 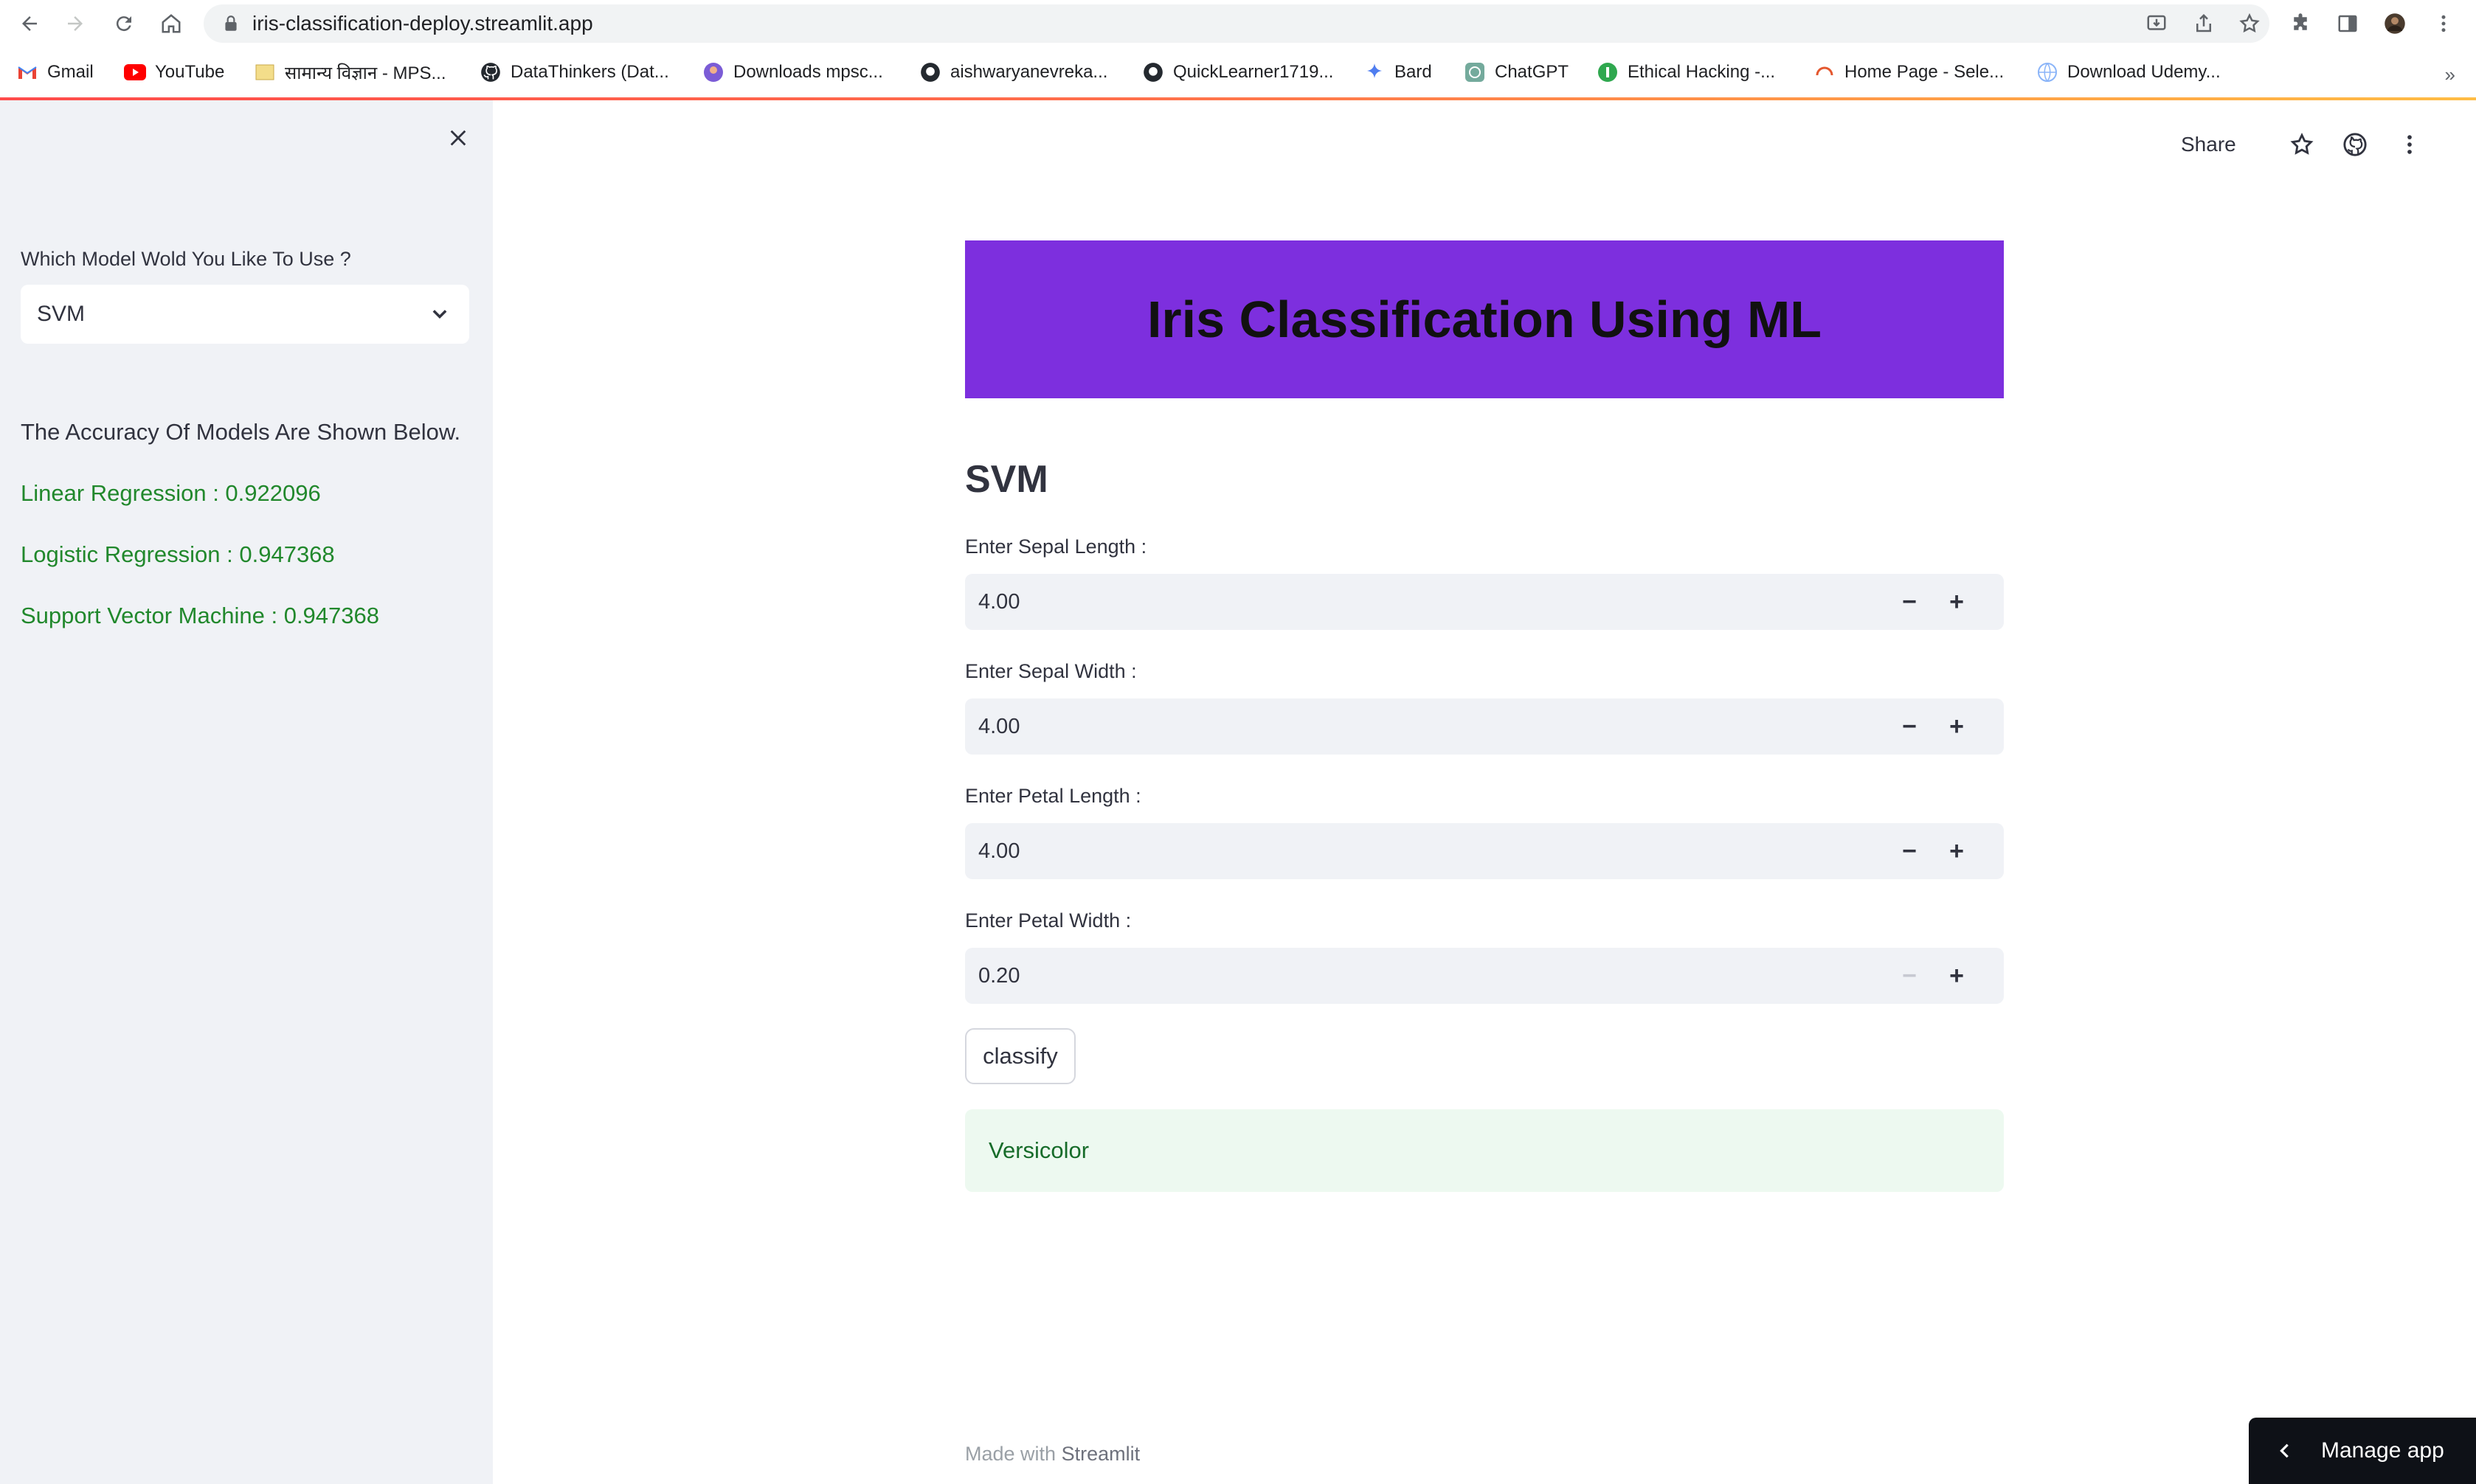 I want to click on sepal-width-label: Enter Sepal Width :, so click(x=1051, y=671).